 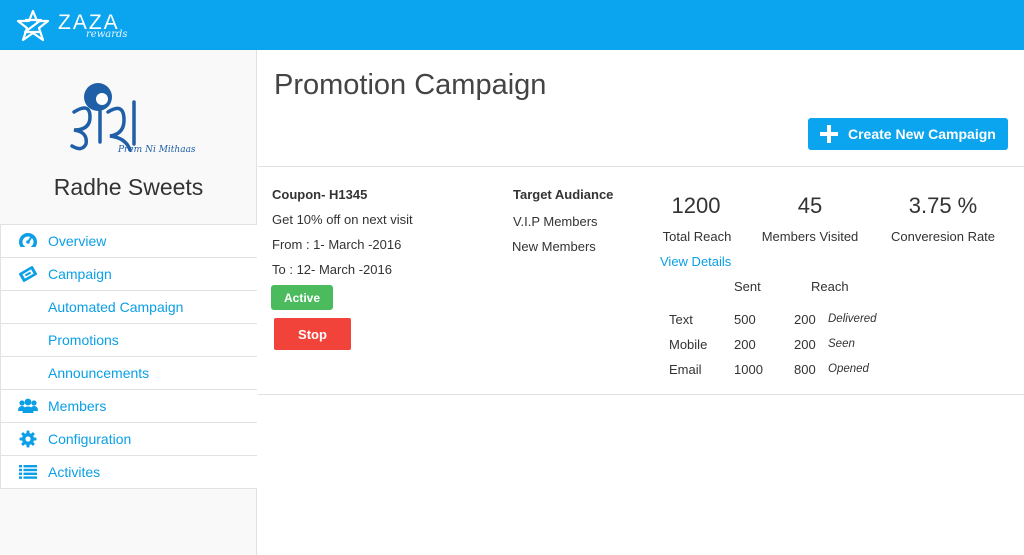 What do you see at coordinates (116, 307) in the screenshot?
I see `sidebar-item-label: Automated Campaign` at bounding box center [116, 307].